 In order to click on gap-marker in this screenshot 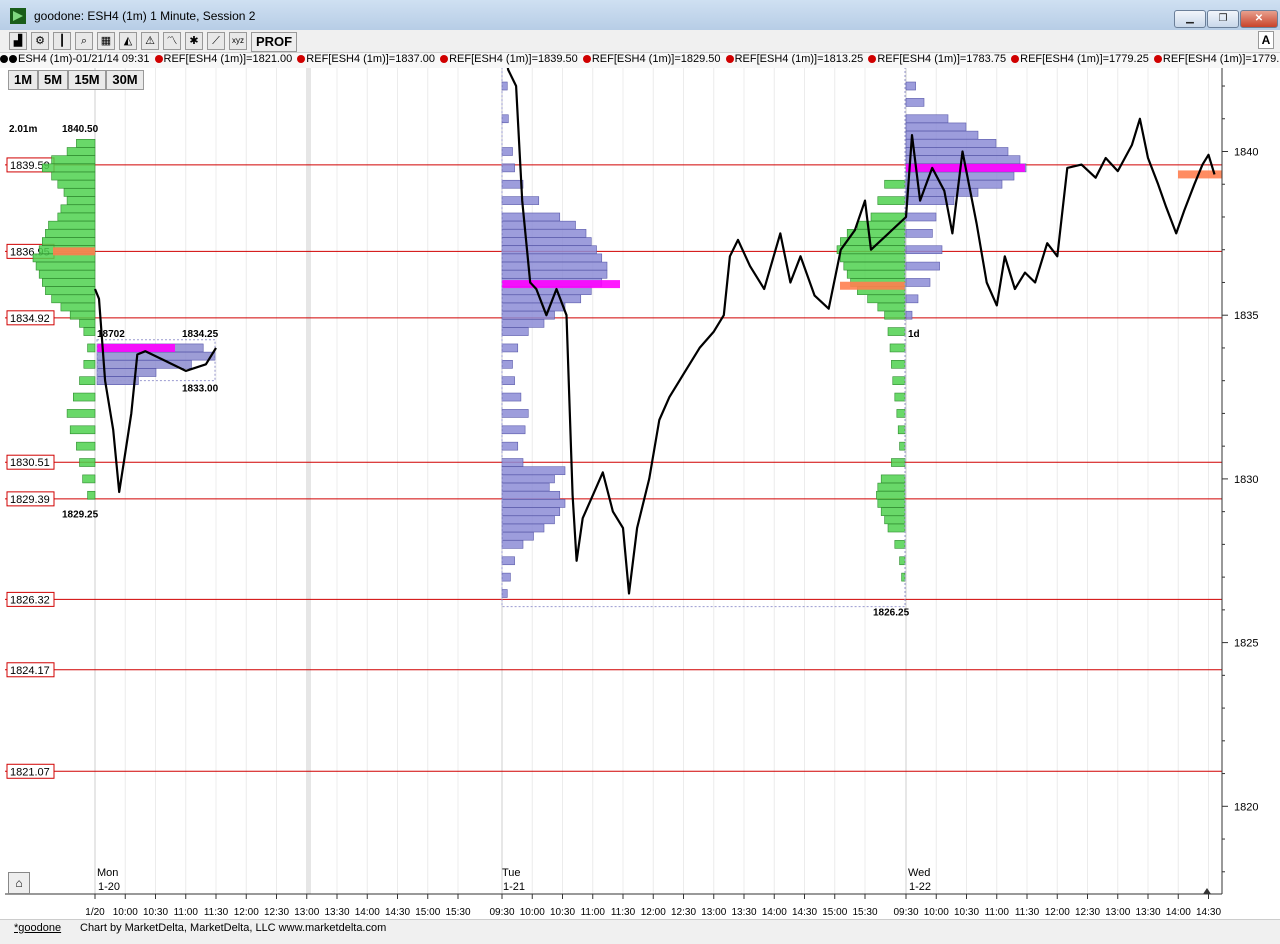, I will do `click(308, 481)`.